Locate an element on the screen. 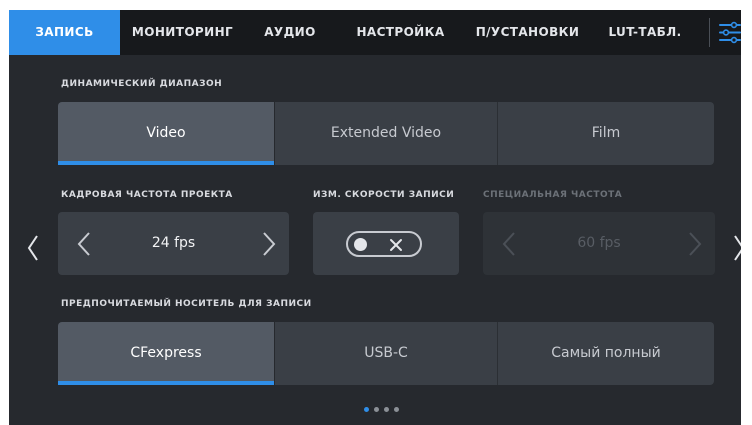 This screenshot has width=752, height=425. toggle-knob is located at coordinates (360, 244).